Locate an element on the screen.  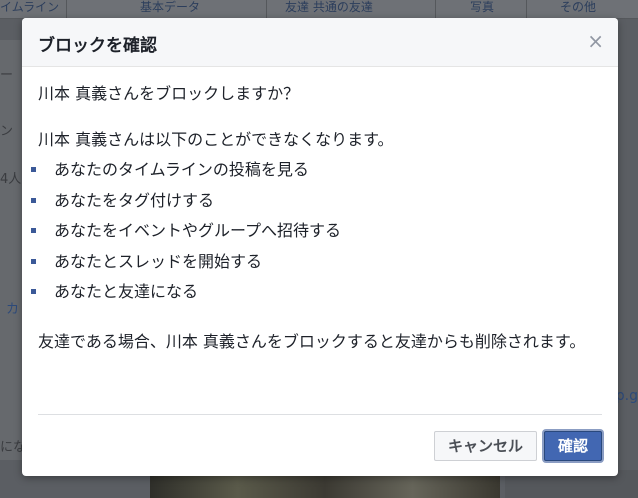
background-tab-more: その他 is located at coordinates (599, 9).